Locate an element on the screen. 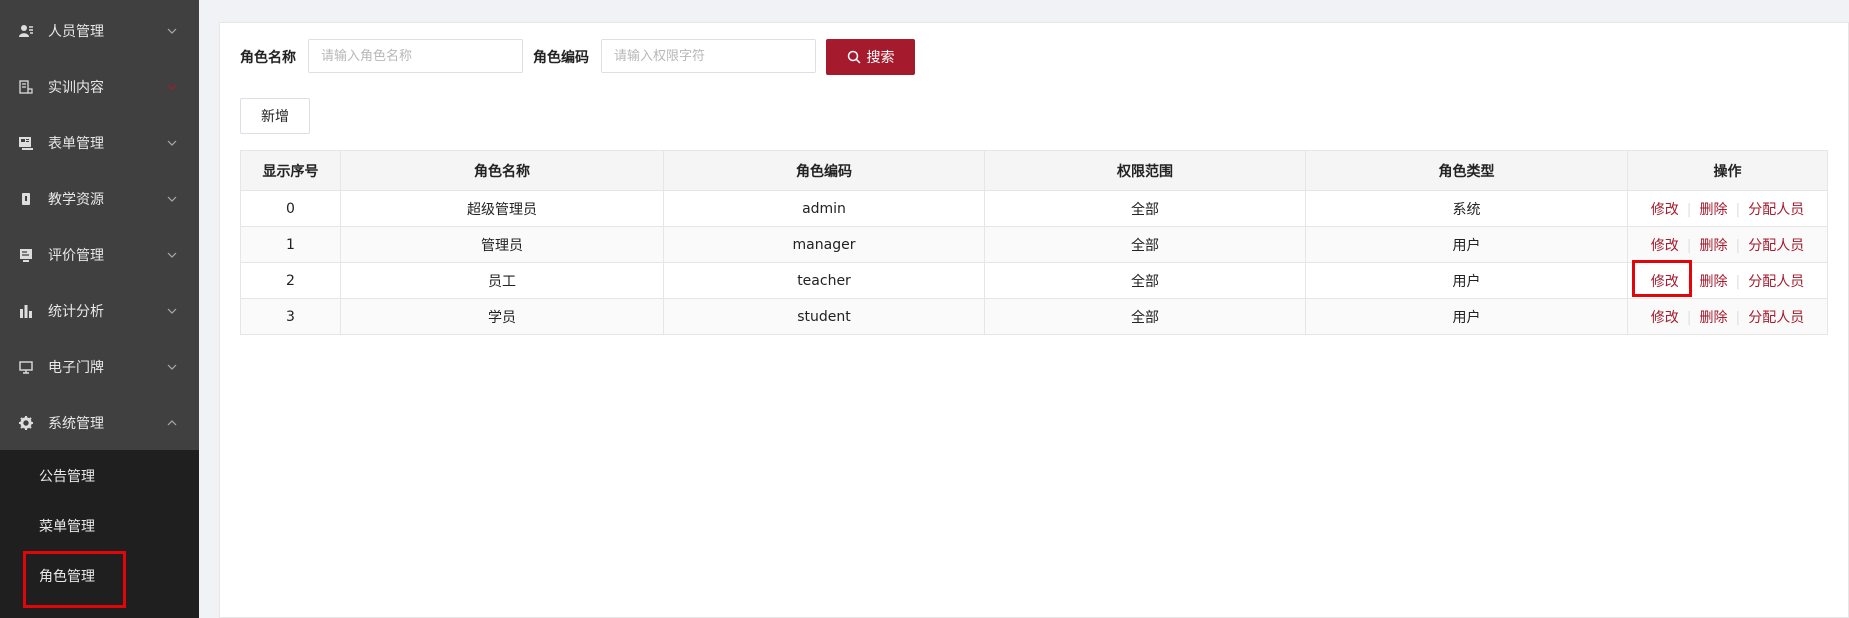 The width and height of the screenshot is (1849, 618). sidebar-item-forms: 表单管理 is located at coordinates (99, 143).